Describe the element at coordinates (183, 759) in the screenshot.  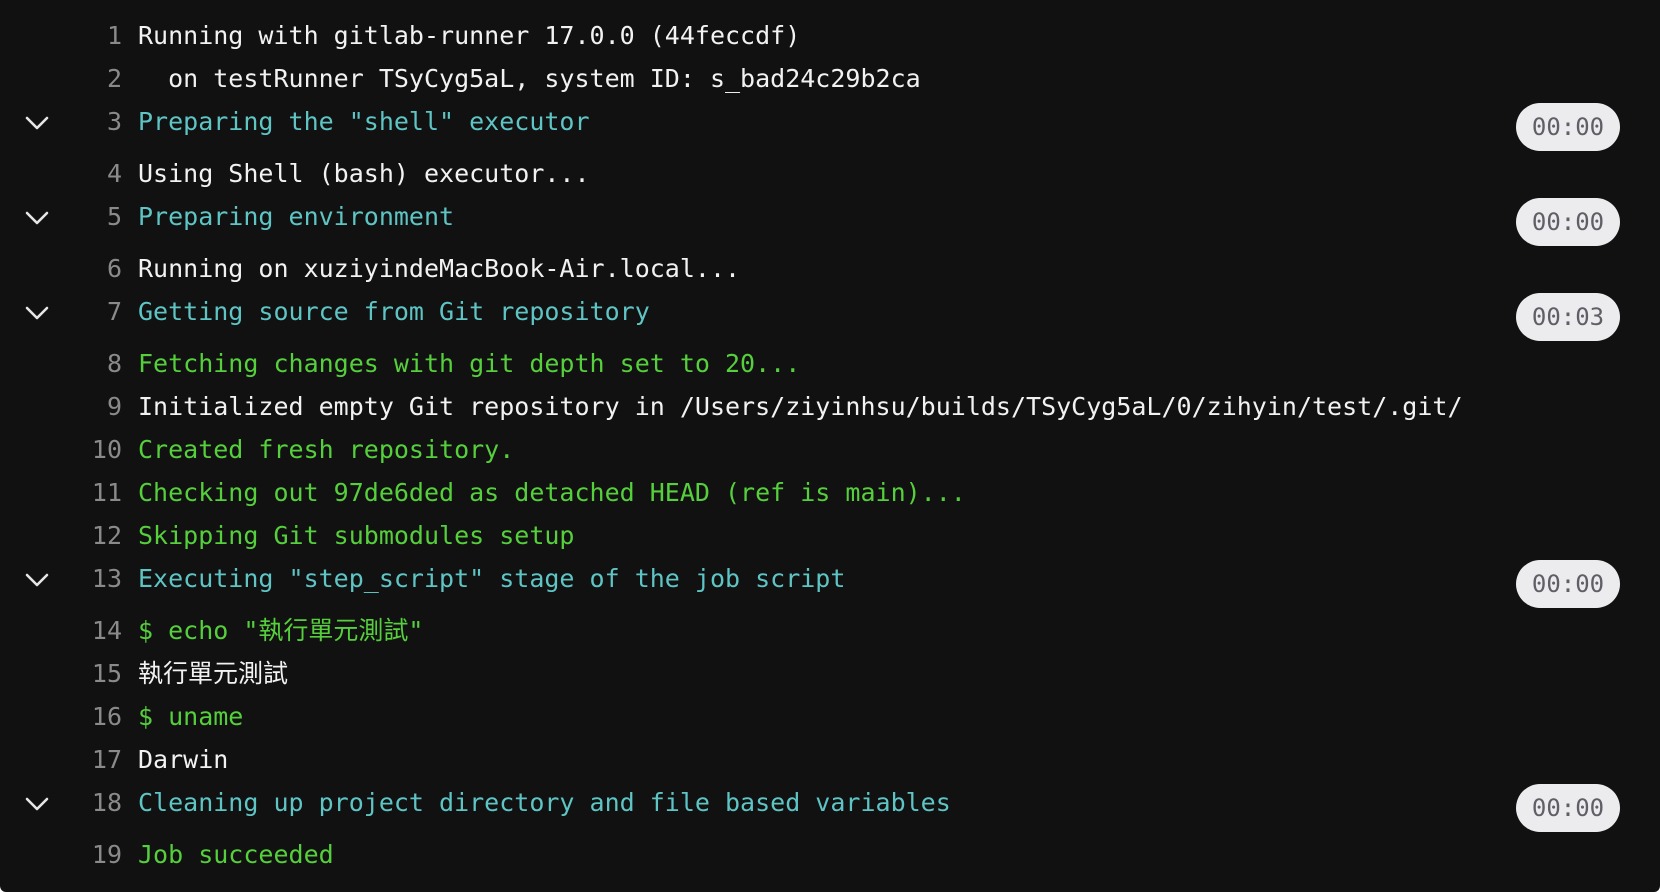
I see `log-text: Darwin` at that location.